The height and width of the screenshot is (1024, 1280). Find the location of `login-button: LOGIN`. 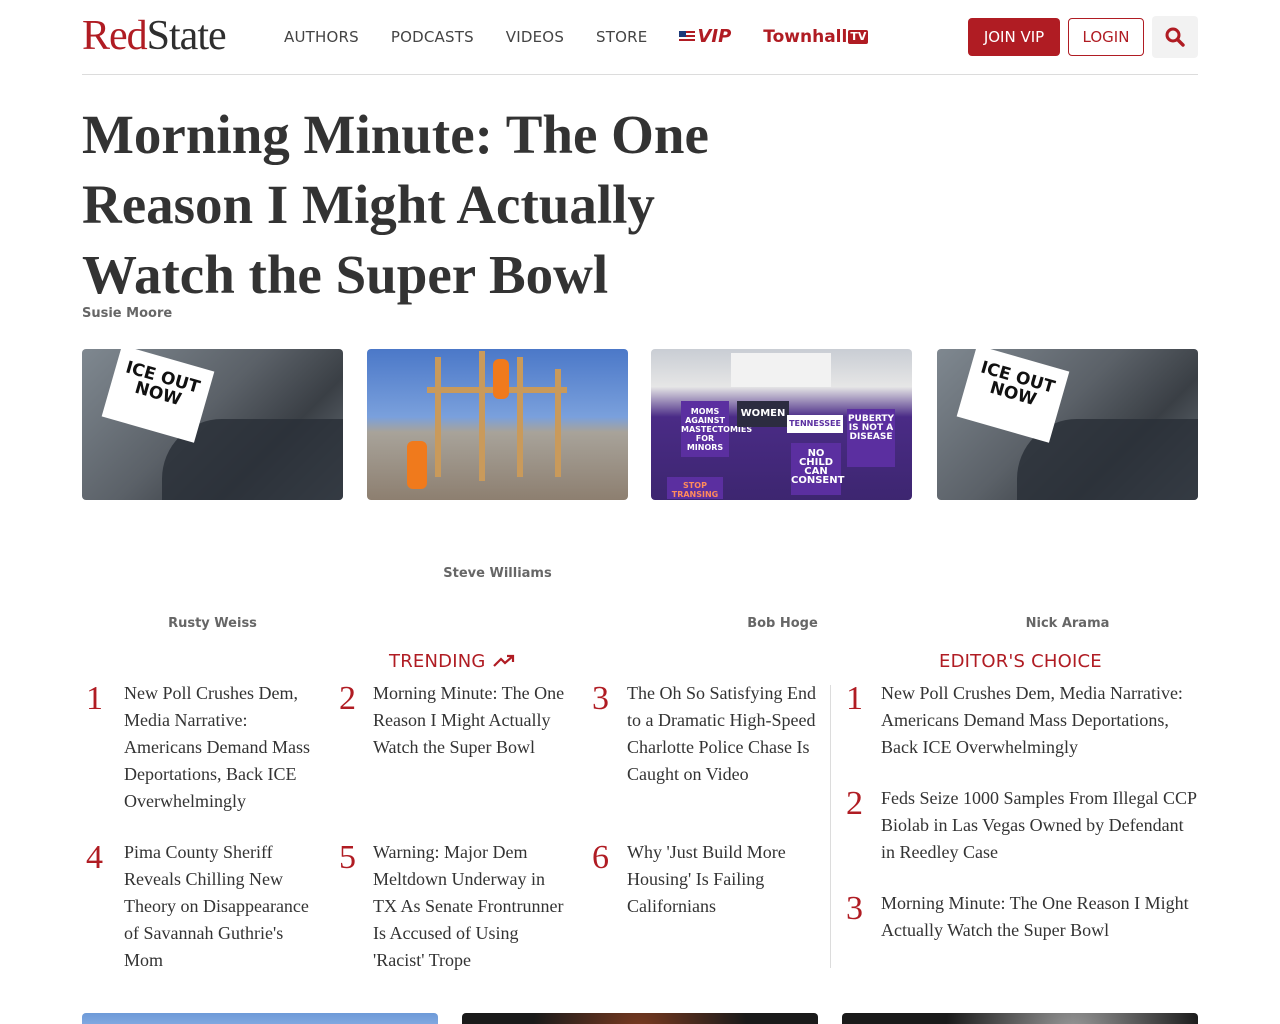

login-button: LOGIN is located at coordinates (1106, 37).